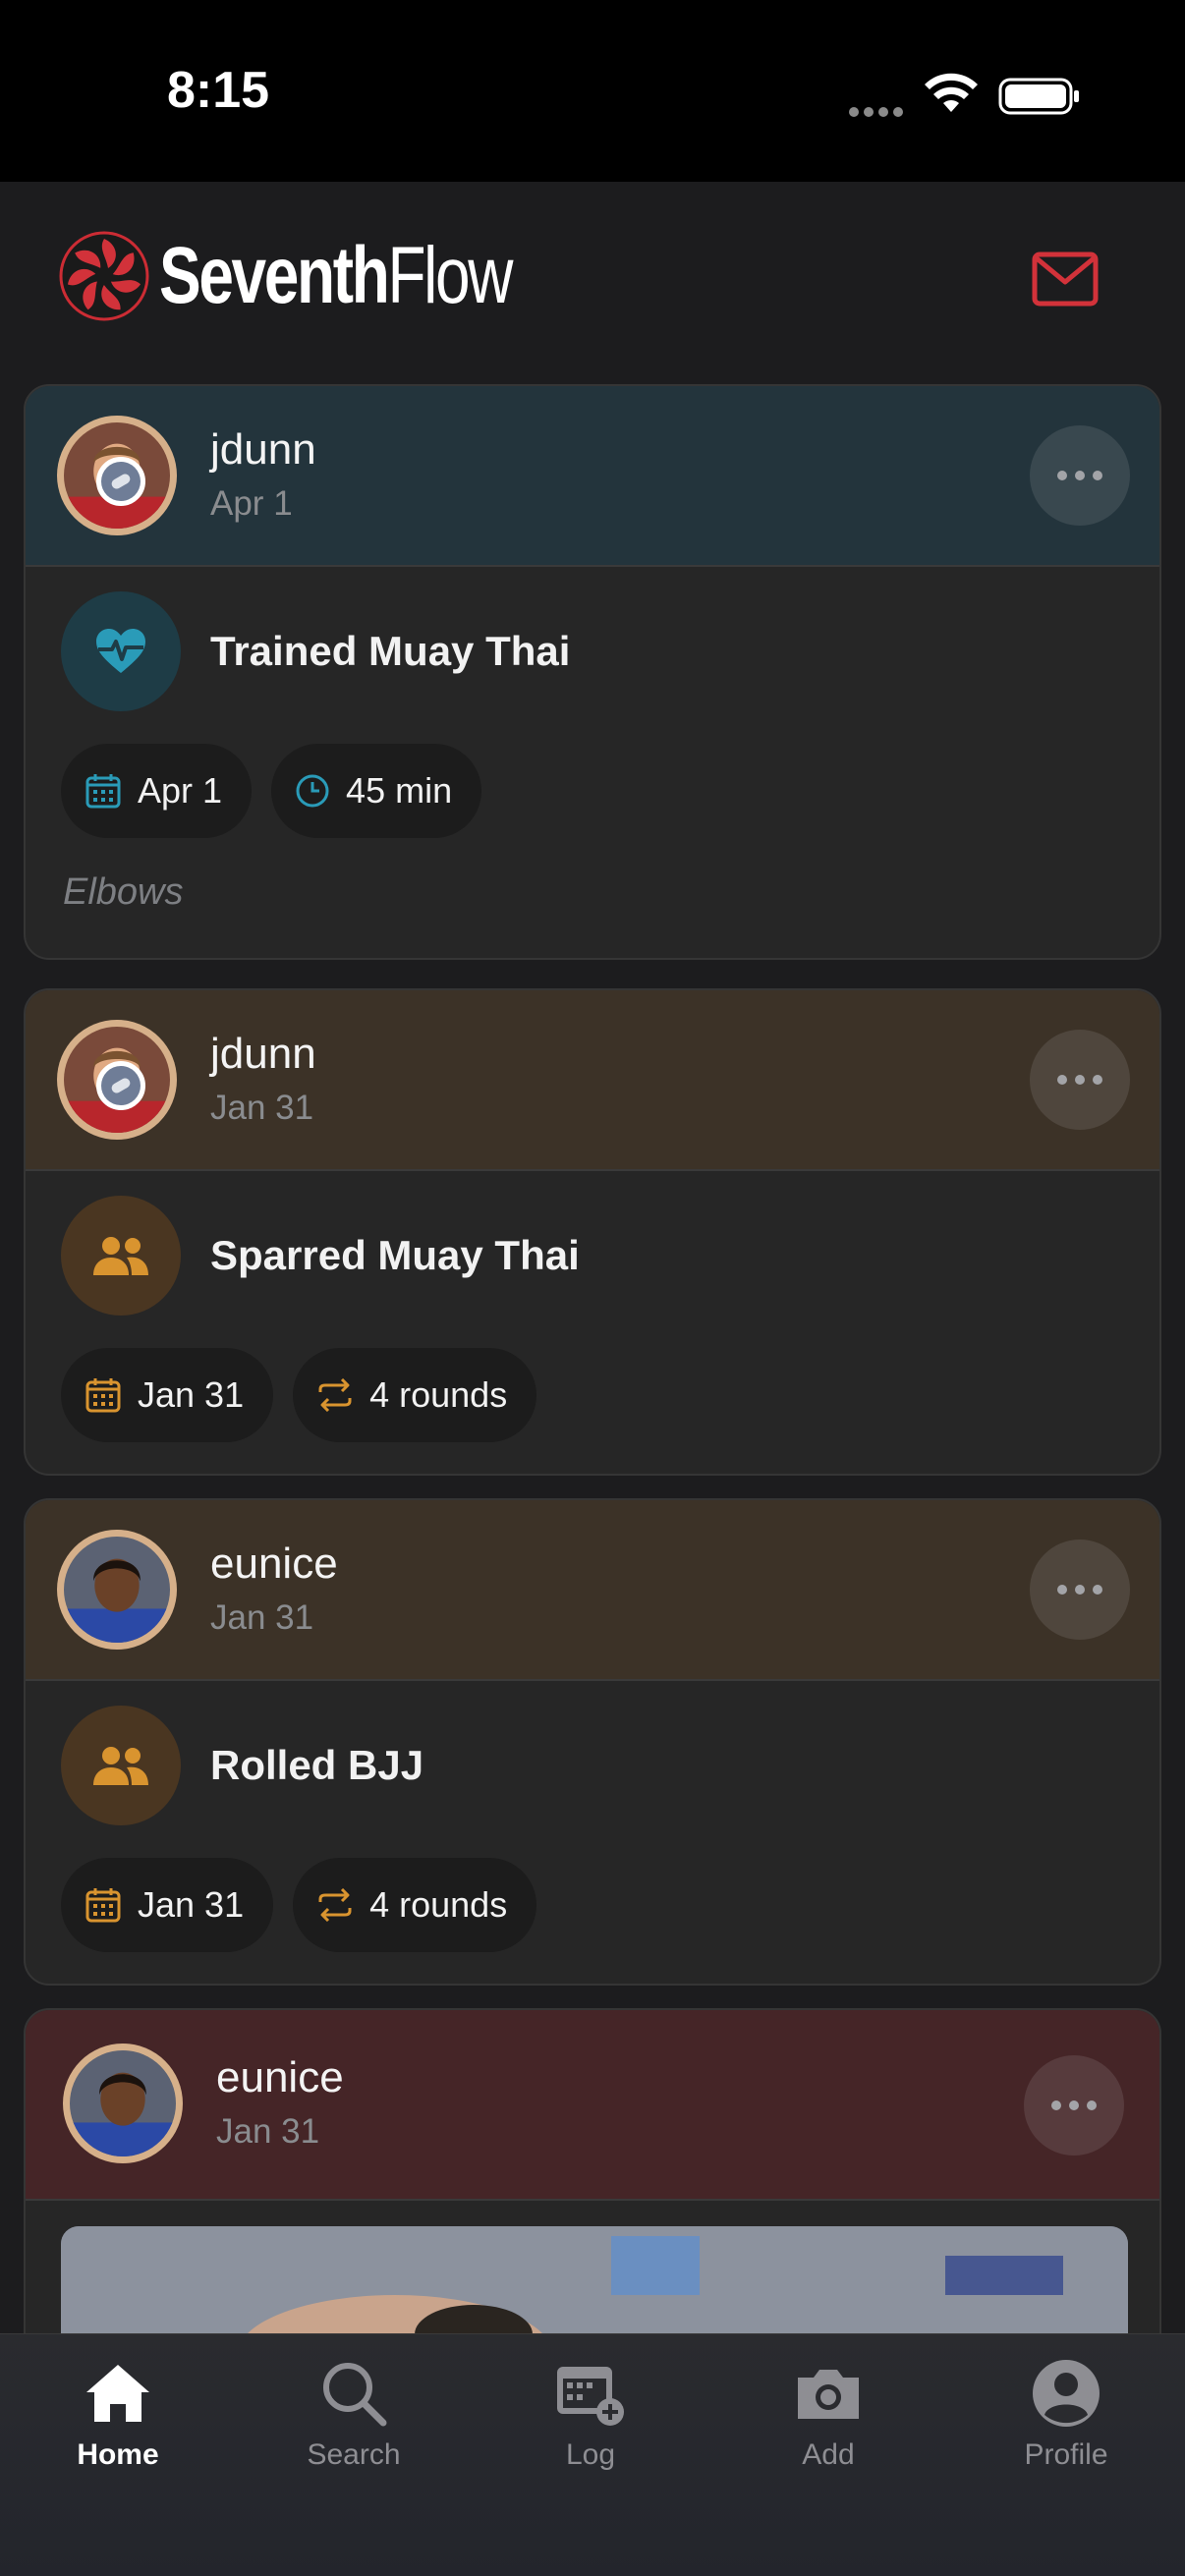 The width and height of the screenshot is (1185, 2576). I want to click on clock-icon, so click(313, 791).